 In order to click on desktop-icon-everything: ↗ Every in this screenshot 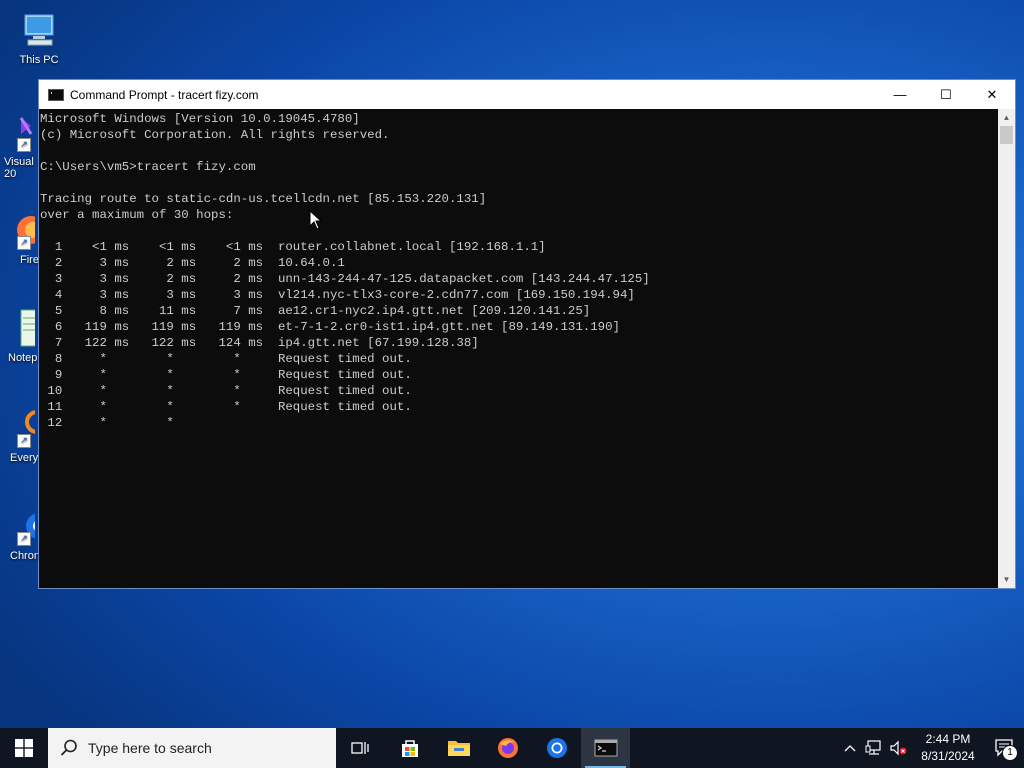, I will do `click(20, 436)`.